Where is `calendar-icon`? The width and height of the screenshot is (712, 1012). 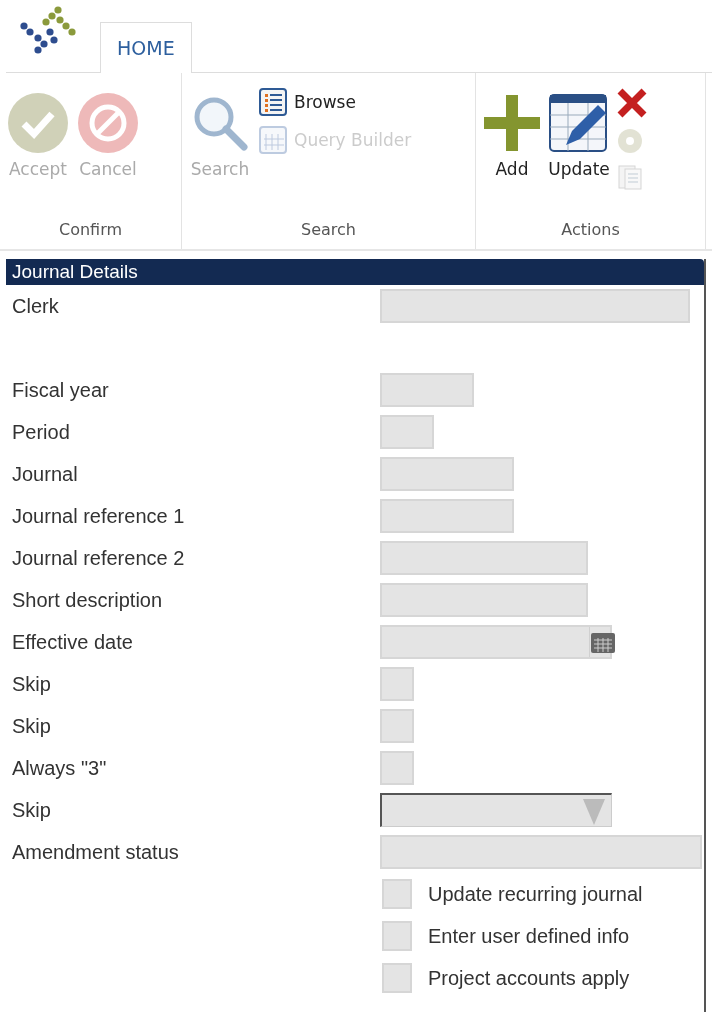
calendar-icon is located at coordinates (603, 642).